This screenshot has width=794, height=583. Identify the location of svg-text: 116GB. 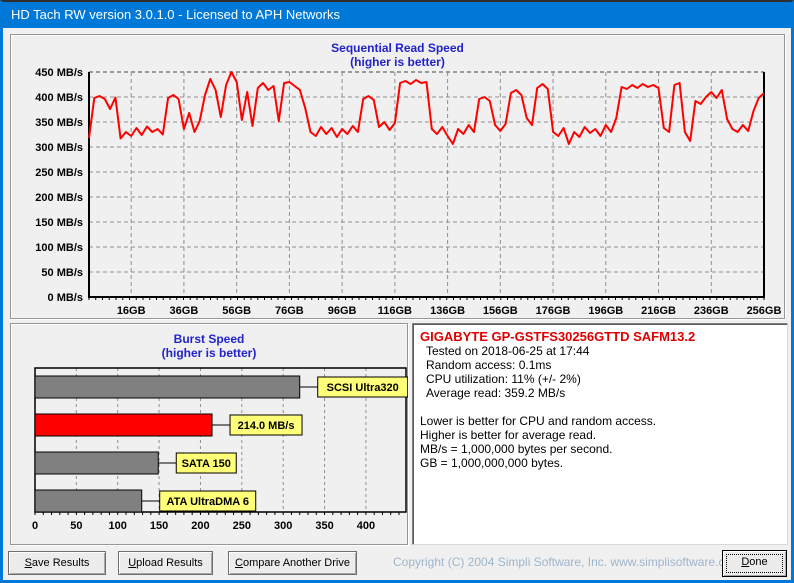
(395, 311).